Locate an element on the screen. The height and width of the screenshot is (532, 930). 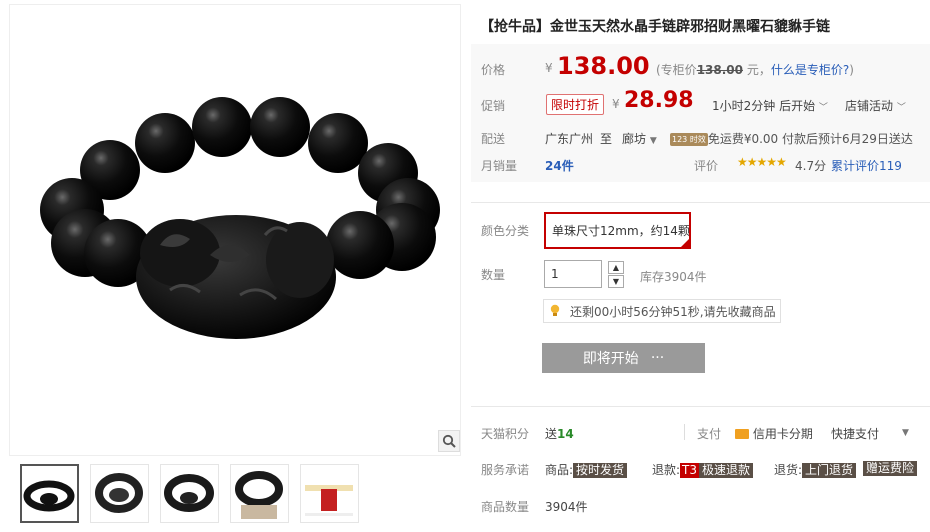
rating-label: 评价 is located at coordinates (706, 166).